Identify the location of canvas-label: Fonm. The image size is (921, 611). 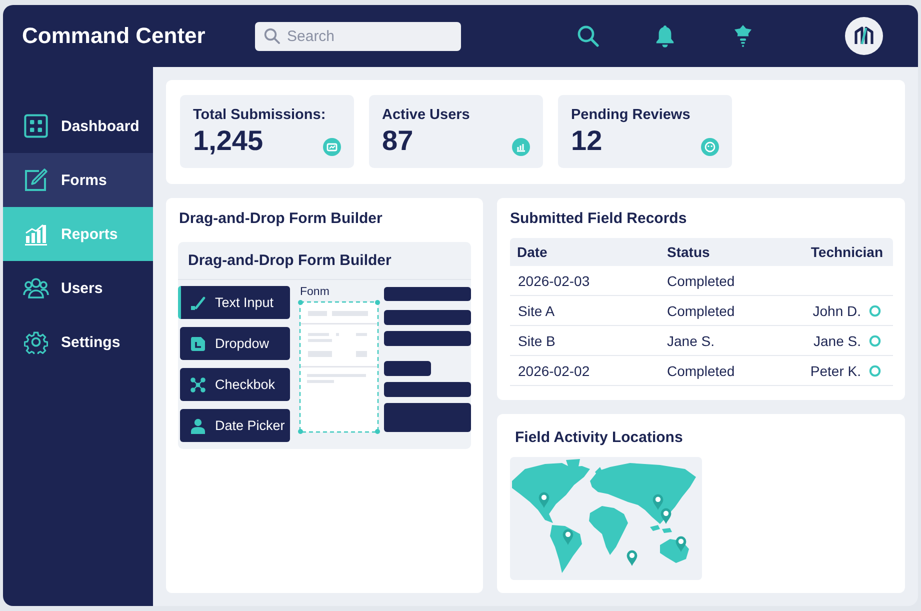
(314, 292).